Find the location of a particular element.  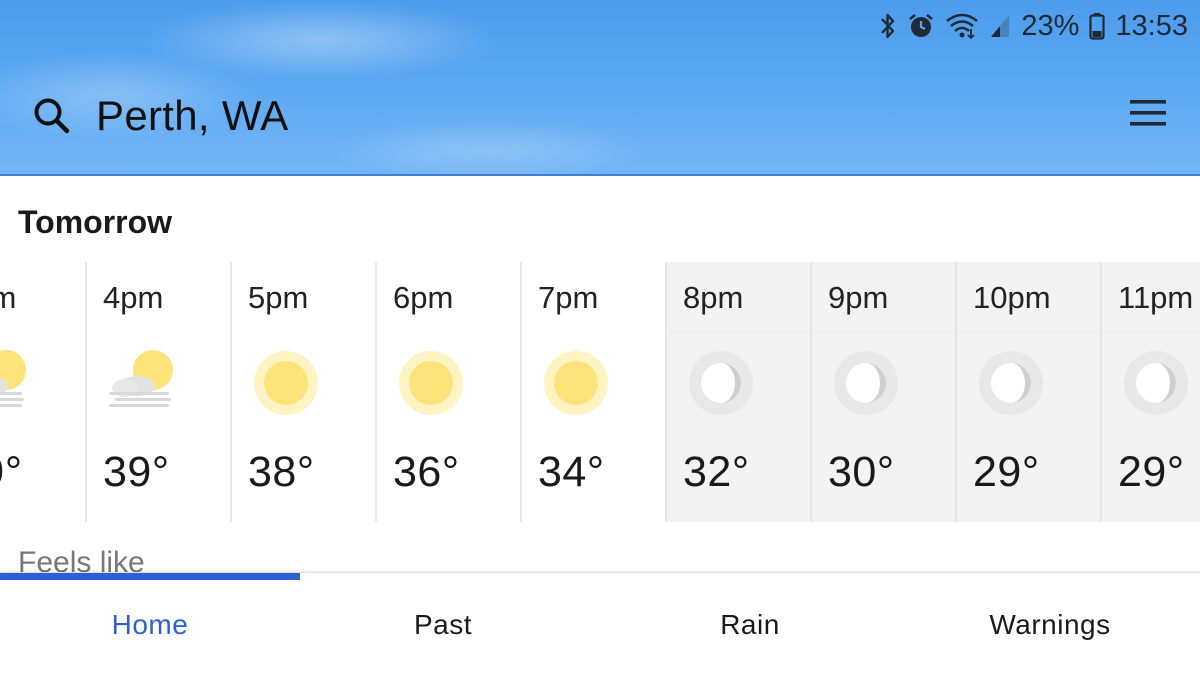

sky-cloud is located at coordinates (490, 147).